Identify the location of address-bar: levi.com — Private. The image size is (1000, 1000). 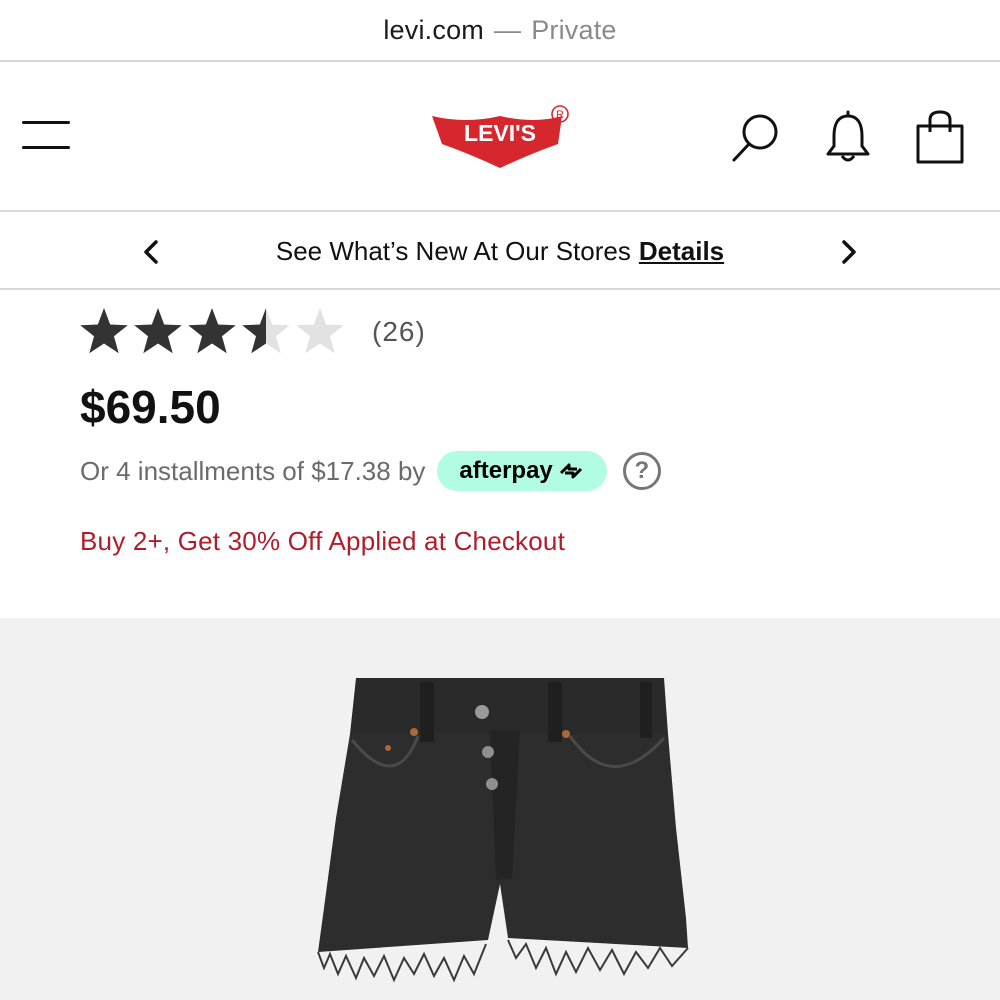
(500, 31).